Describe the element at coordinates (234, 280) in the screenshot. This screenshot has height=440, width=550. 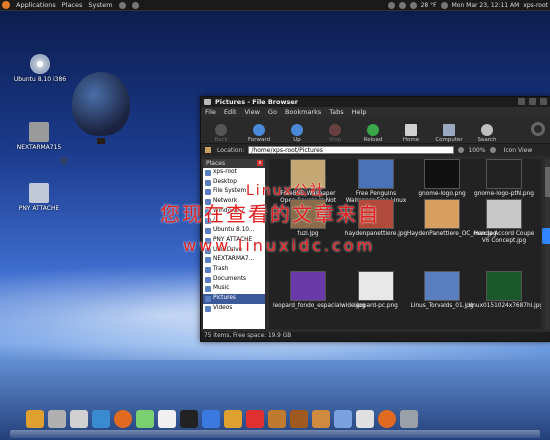
I see `sidebar-item-documents: Documents` at that location.